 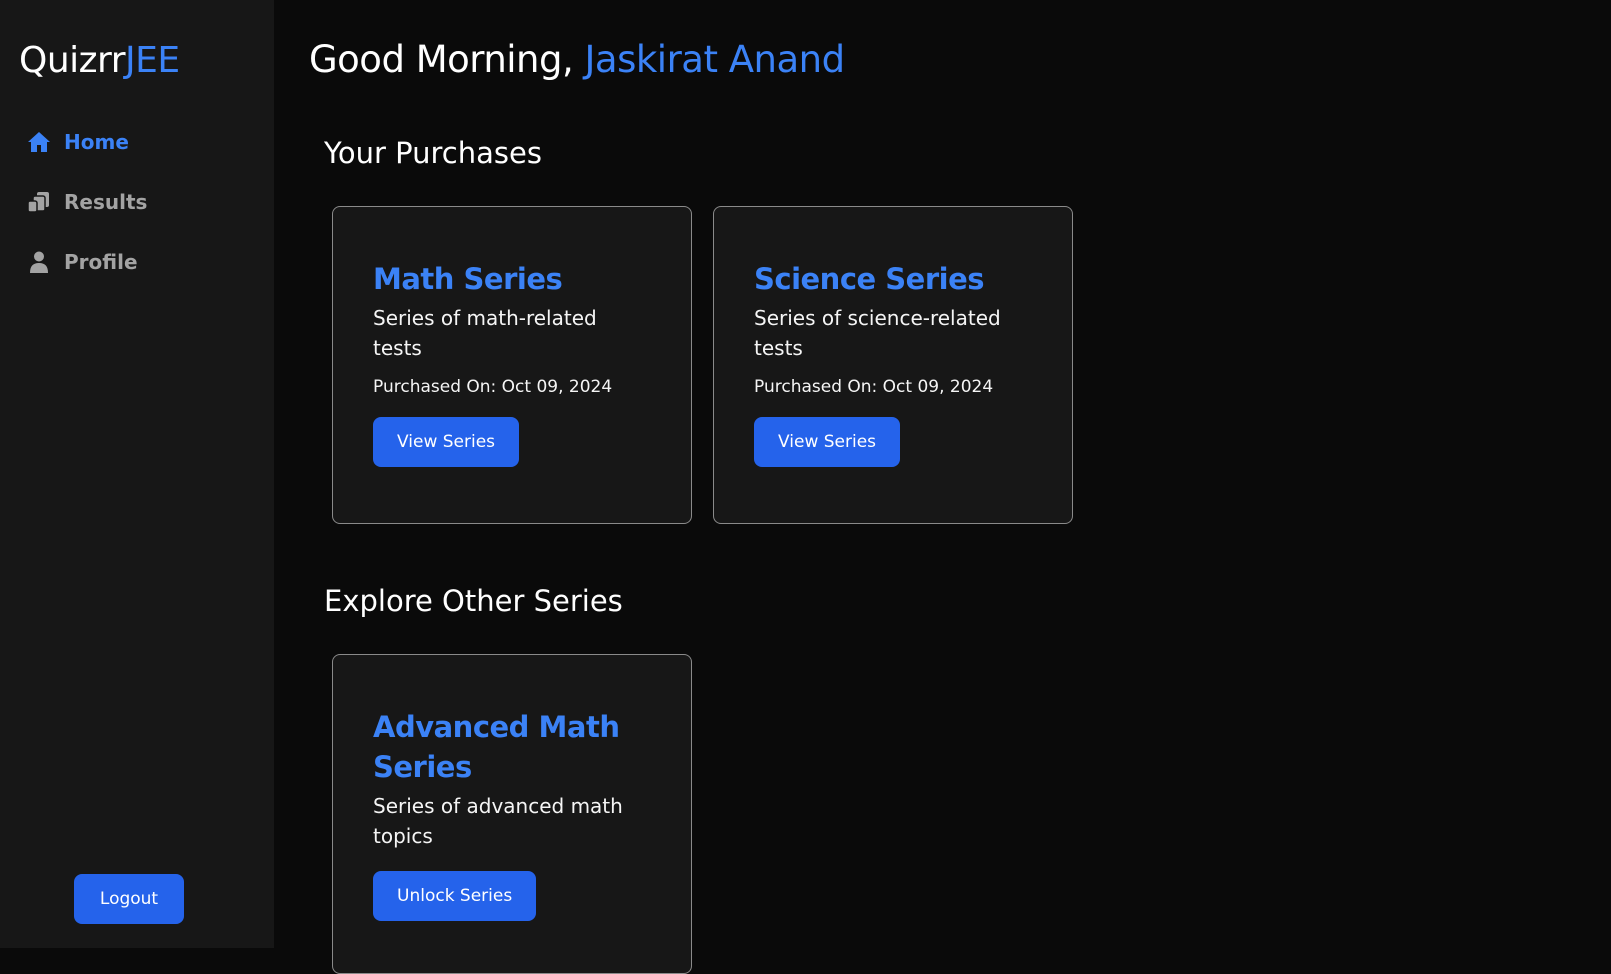 I want to click on home-icon, so click(x=39, y=142).